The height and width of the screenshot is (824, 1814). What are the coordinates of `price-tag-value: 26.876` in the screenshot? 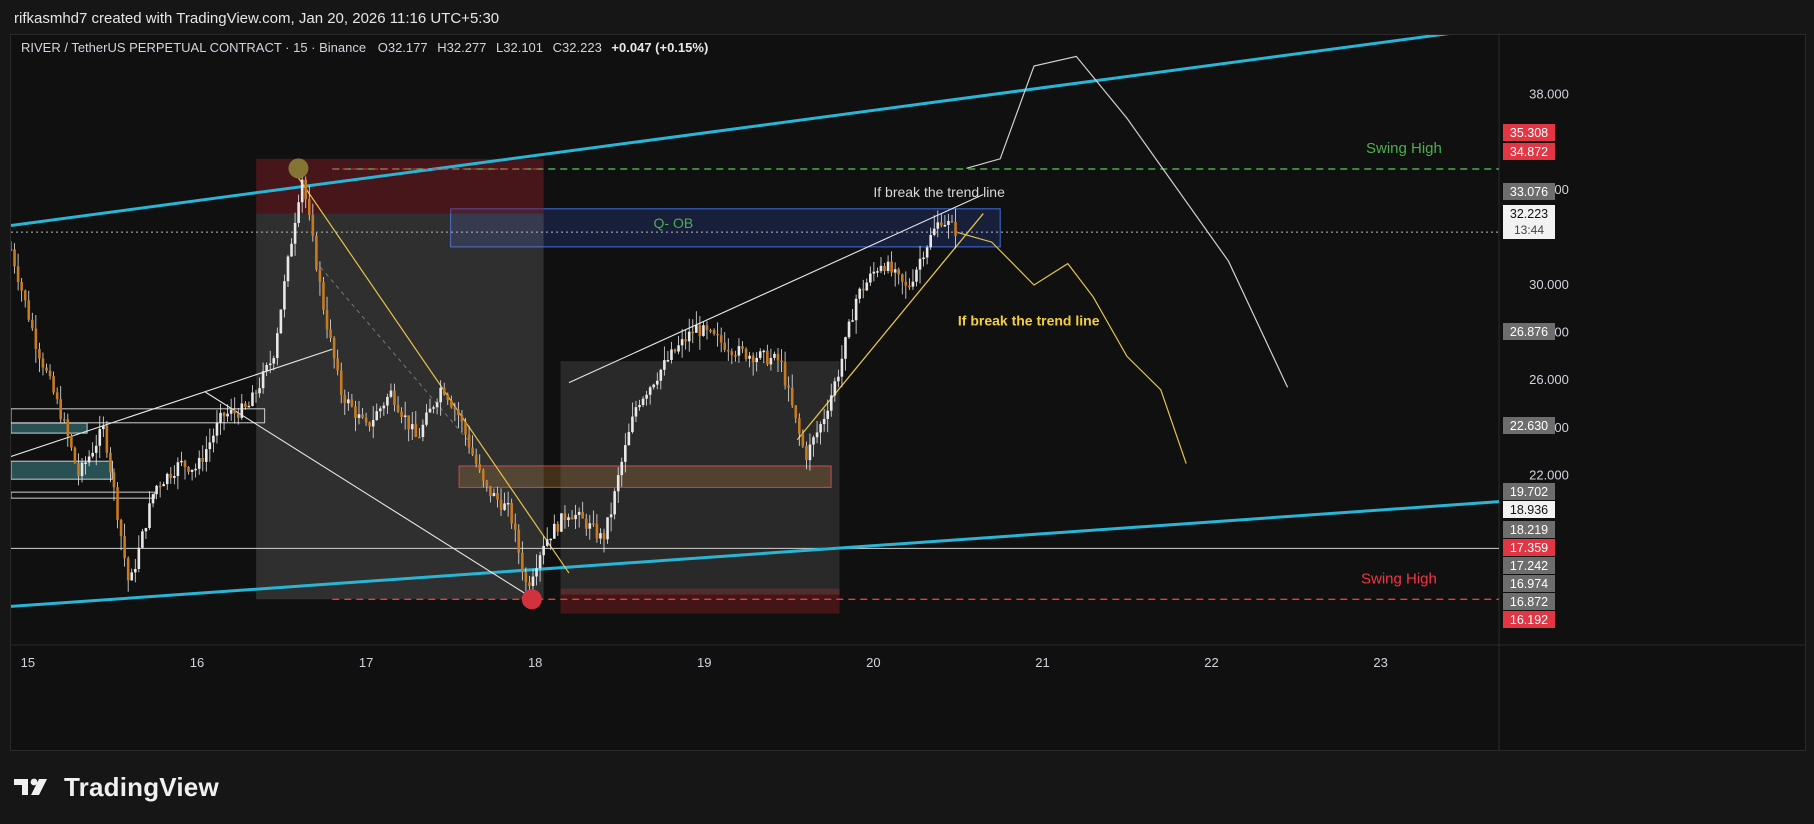 It's located at (1529, 332).